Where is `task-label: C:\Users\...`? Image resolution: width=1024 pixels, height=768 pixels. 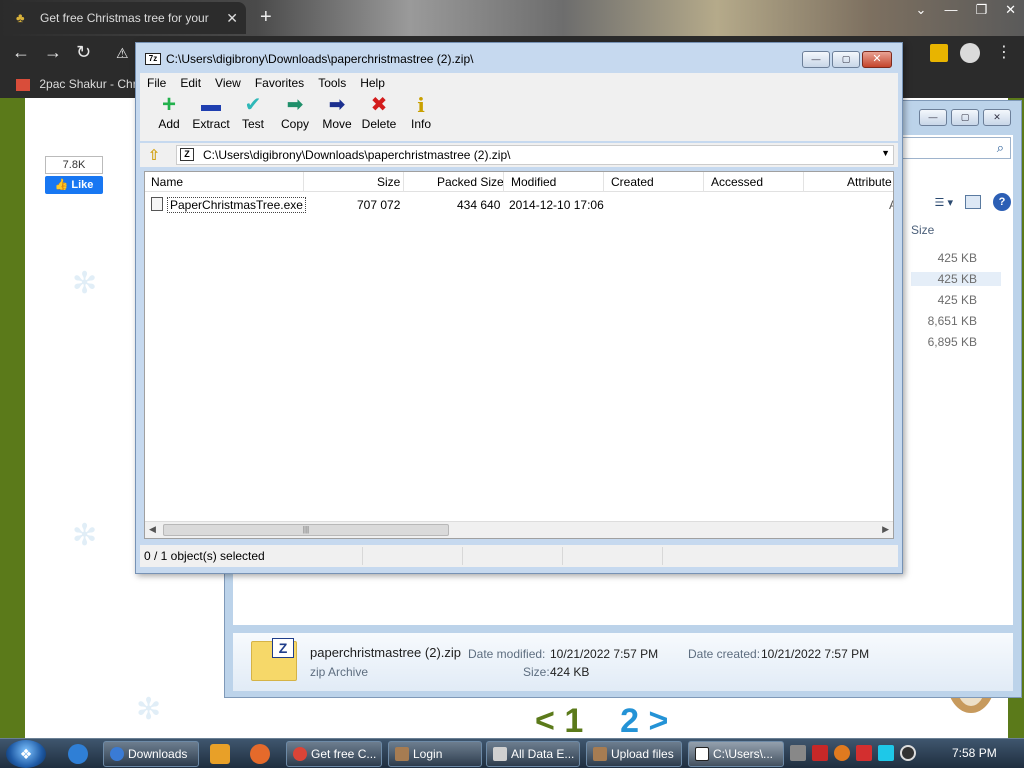
task-label: C:\Users\... is located at coordinates (743, 754).